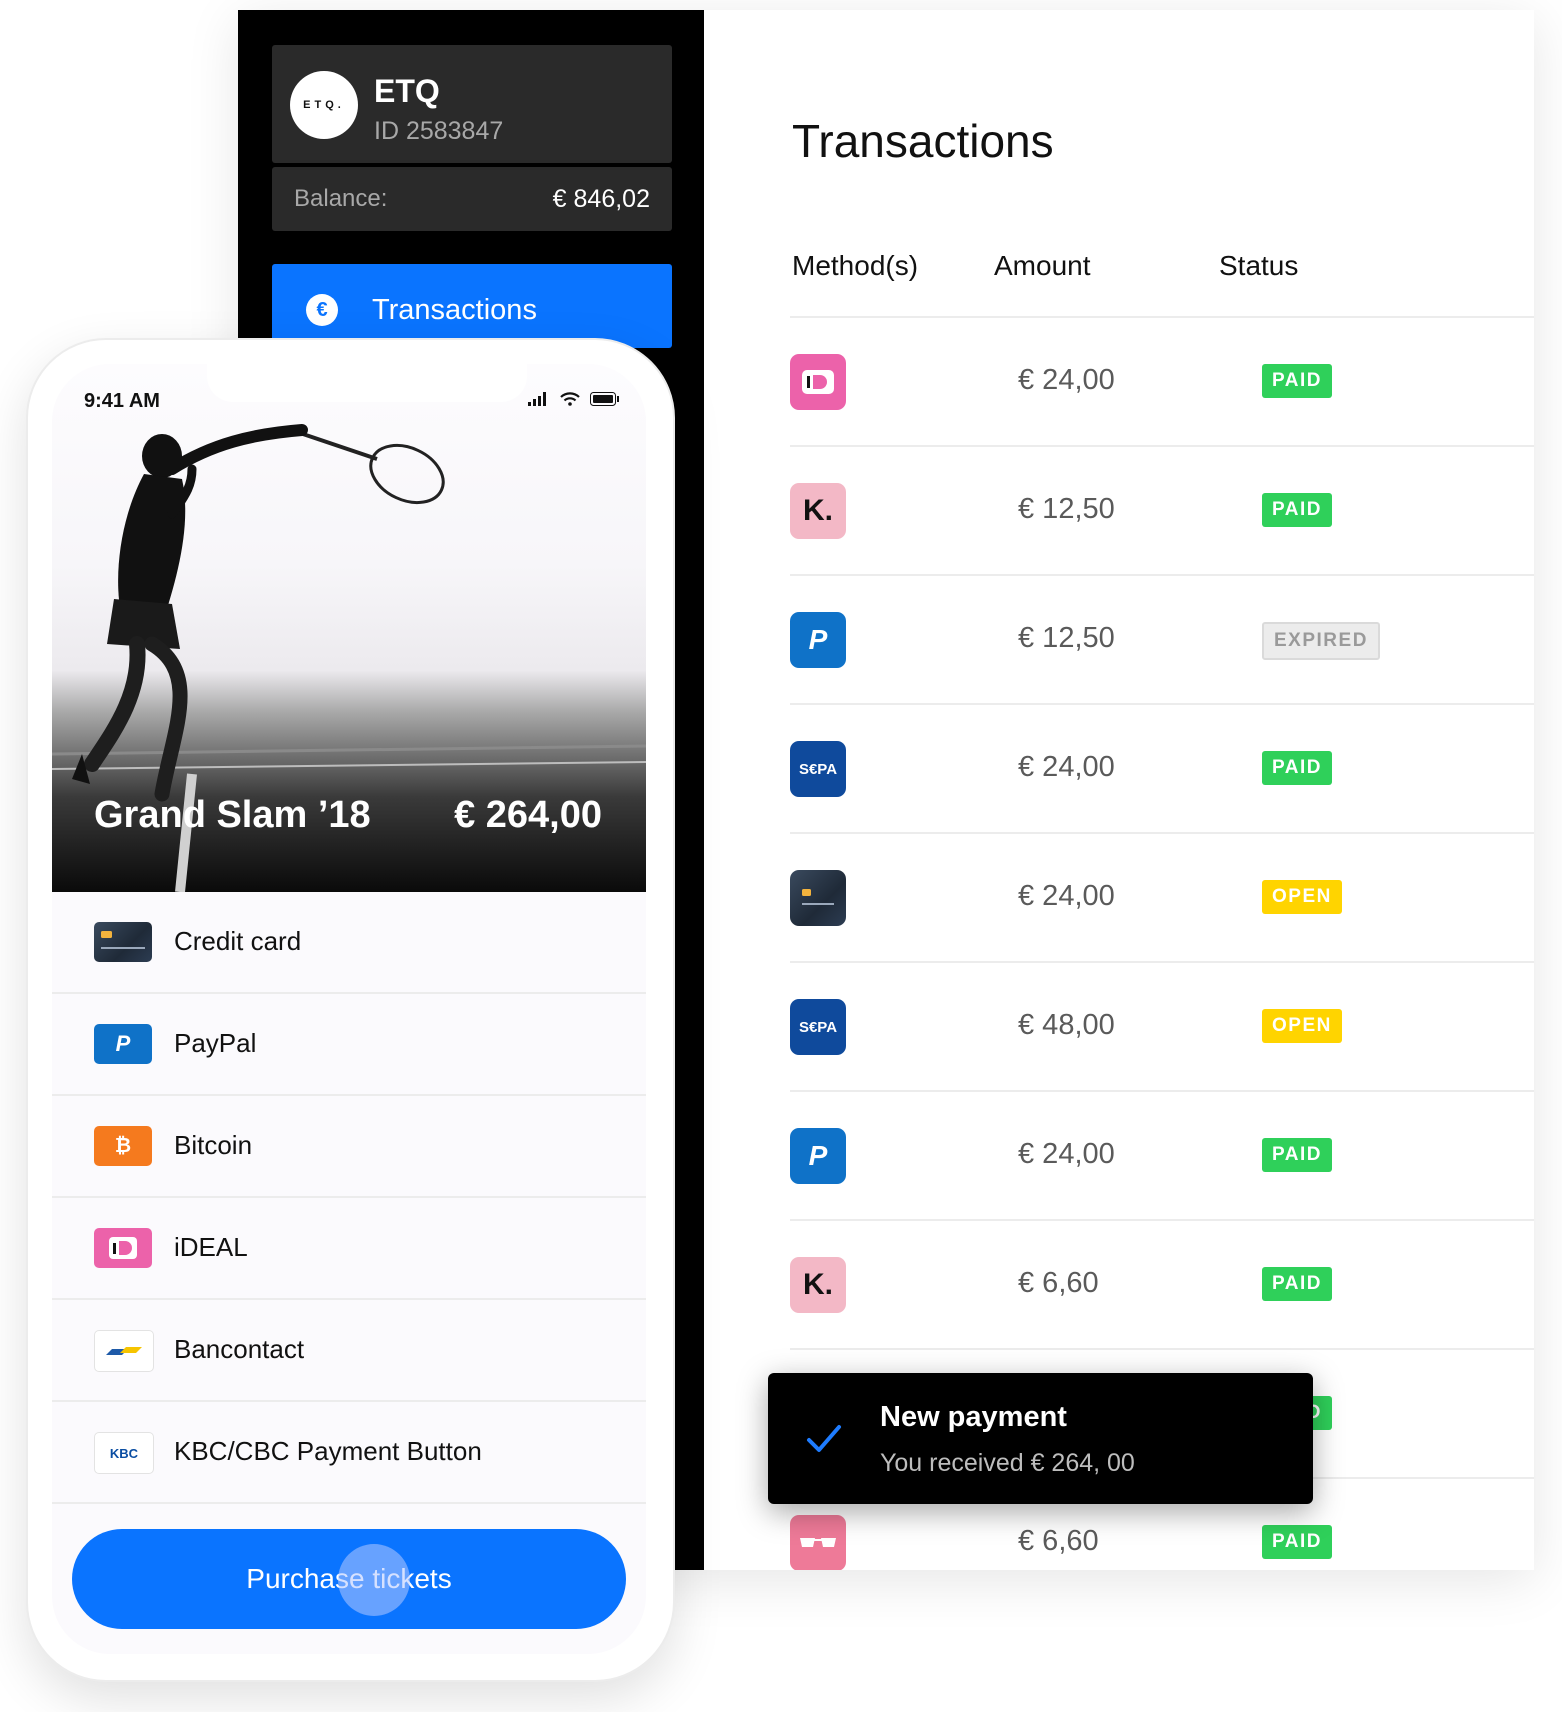 The width and height of the screenshot is (1562, 1712). I want to click on method-kbc: KBC KBC/CBC Payment Button, so click(349, 1453).